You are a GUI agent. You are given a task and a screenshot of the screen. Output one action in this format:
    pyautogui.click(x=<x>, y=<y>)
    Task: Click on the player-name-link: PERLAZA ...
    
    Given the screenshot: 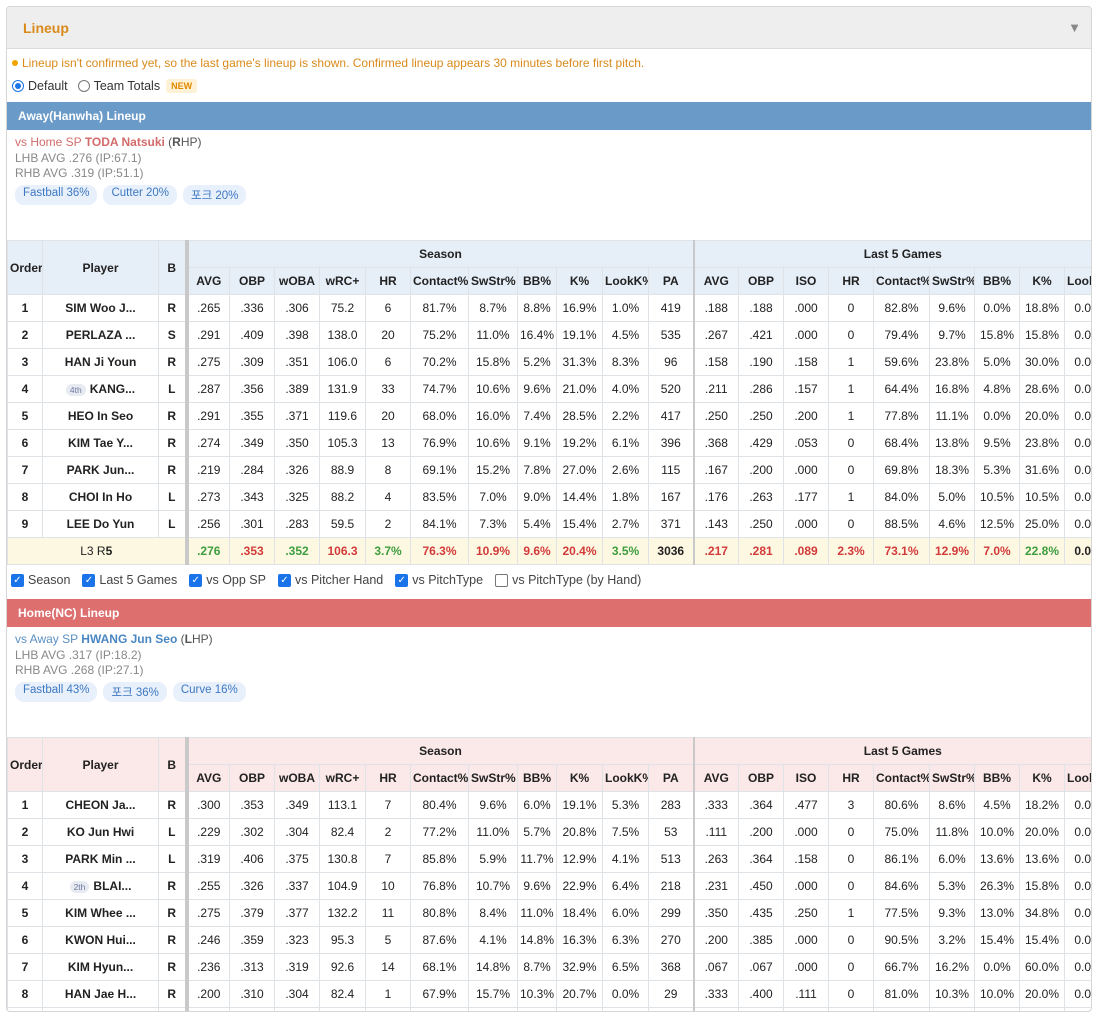 What is the action you would take?
    pyautogui.click(x=101, y=335)
    